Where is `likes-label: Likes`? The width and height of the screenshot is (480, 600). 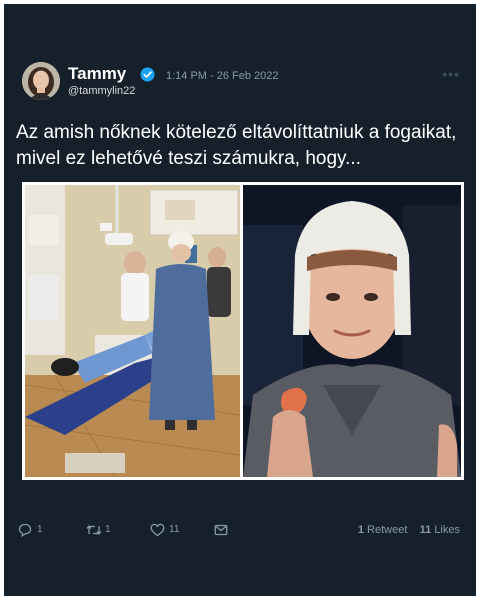
likes-label: Likes is located at coordinates (447, 530).